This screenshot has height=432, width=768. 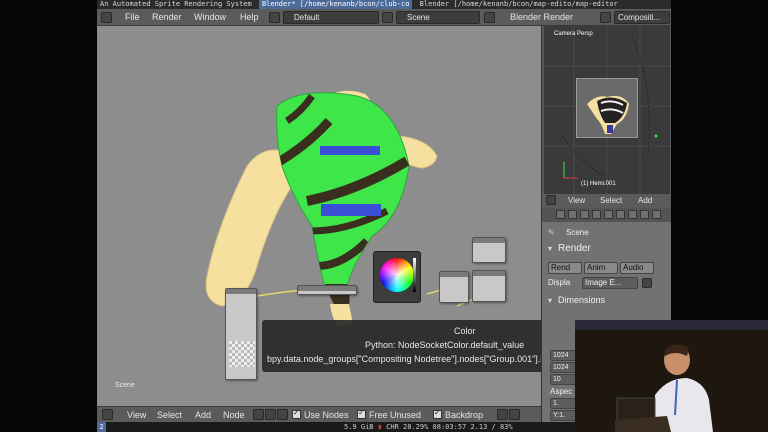 What do you see at coordinates (274, 17) in the screenshot?
I see `layout-icon` at bounding box center [274, 17].